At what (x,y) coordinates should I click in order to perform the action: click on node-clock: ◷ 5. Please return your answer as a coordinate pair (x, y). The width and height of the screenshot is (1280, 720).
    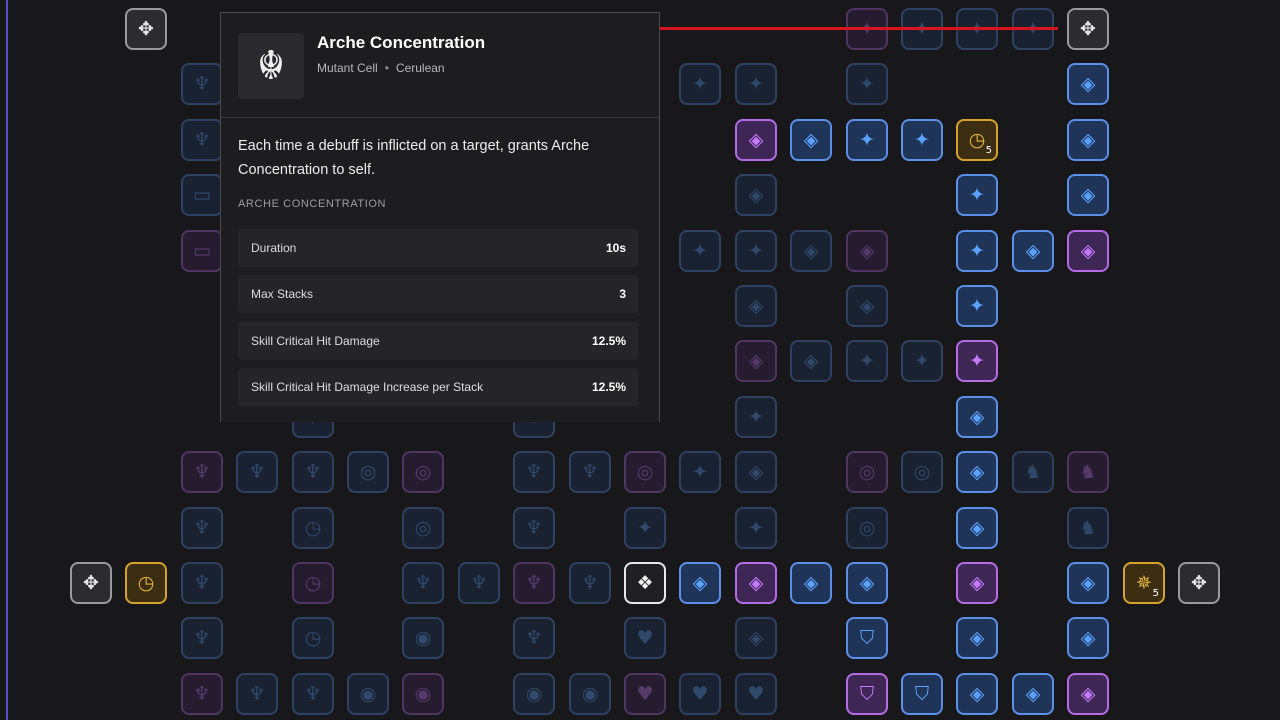
    Looking at the image, I should click on (977, 140).